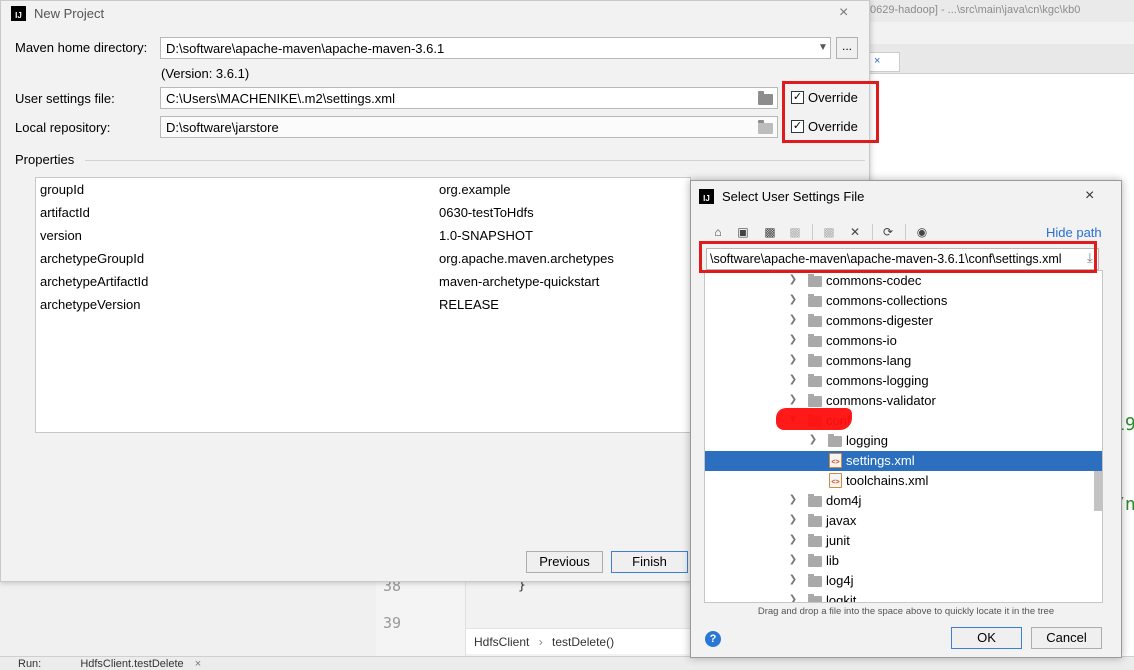  I want to click on run-tab-close-icon: ×, so click(198, 664).